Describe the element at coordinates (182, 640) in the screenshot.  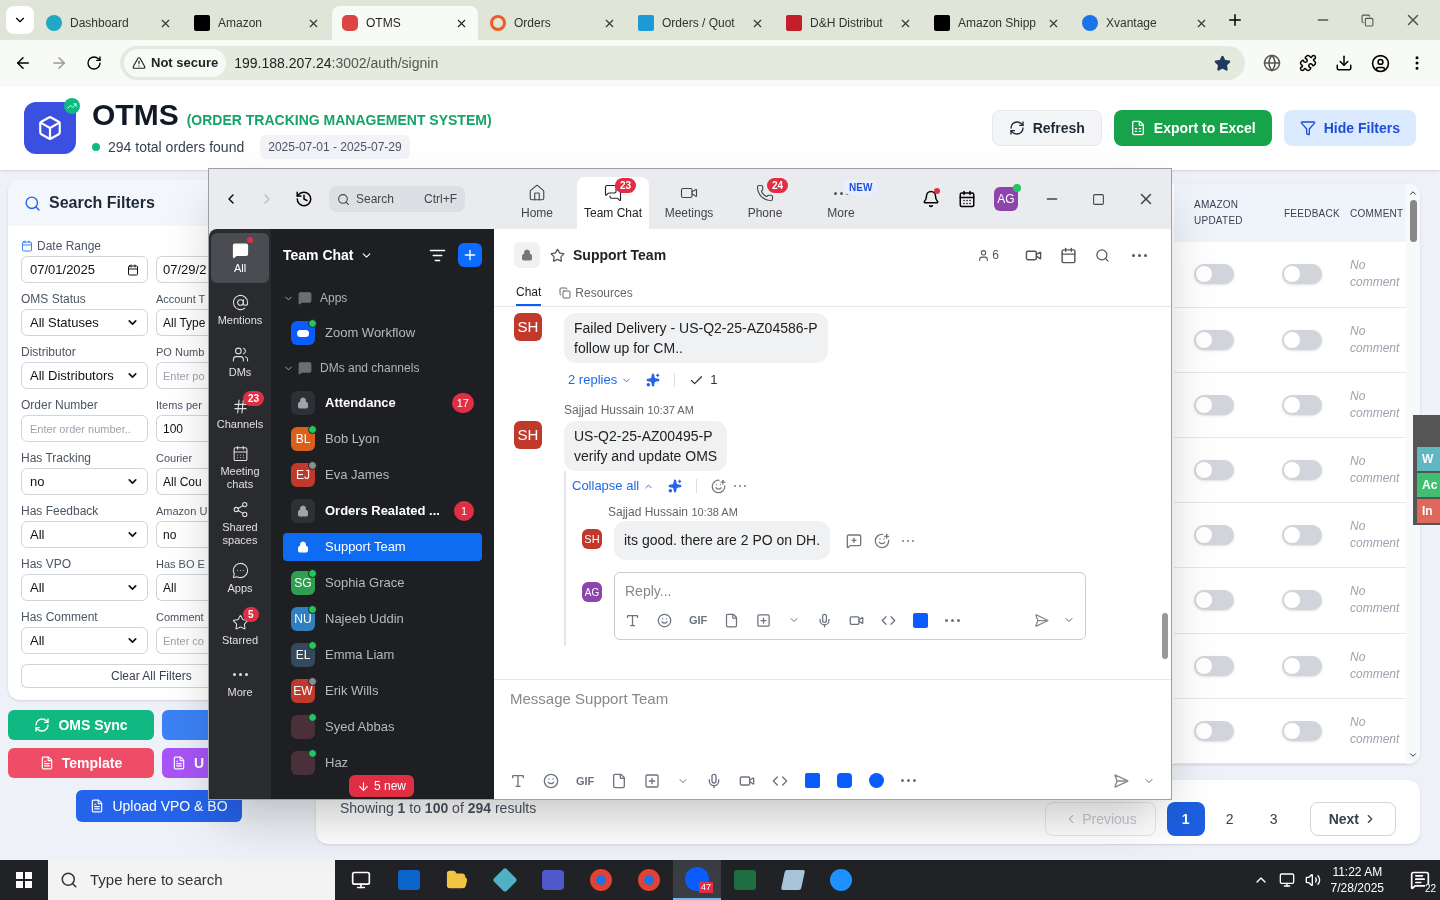
I see `filter-input: Enter co` at that location.